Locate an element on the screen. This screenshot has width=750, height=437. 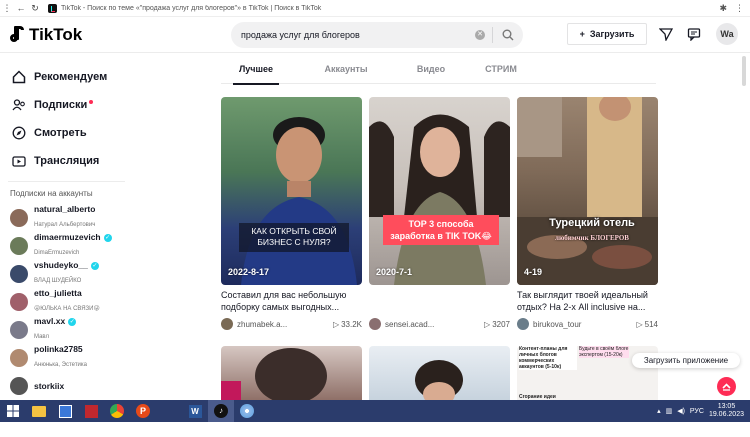
back-icon: ← is located at coordinates (21, 8).